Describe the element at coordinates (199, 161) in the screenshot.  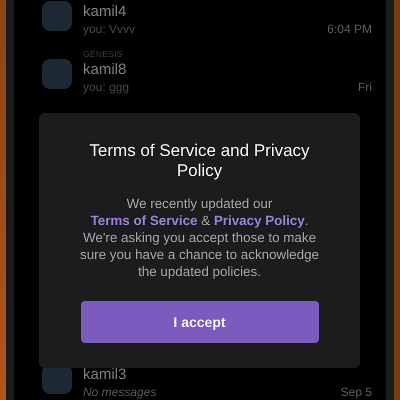
I see `dialog-title: Terms of Service and Privacy Policy` at that location.